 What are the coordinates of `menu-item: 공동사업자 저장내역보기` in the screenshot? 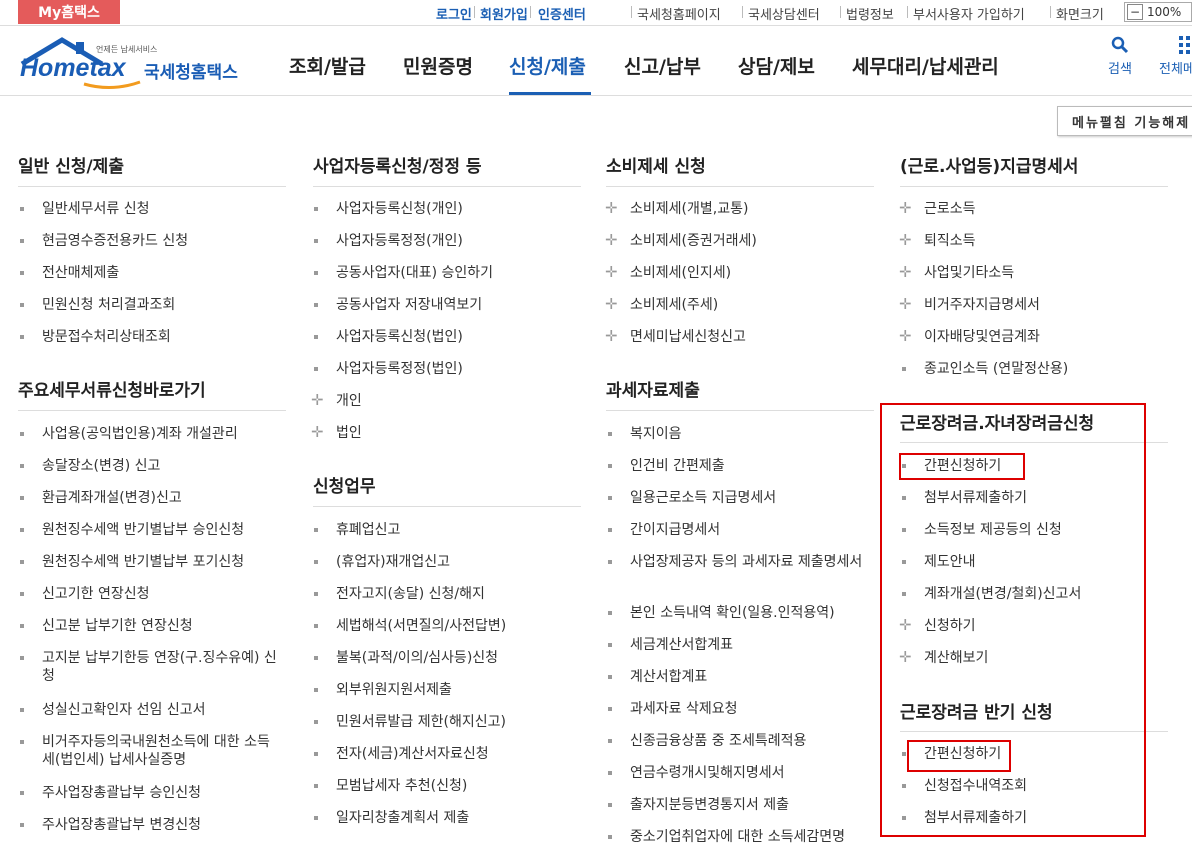 It's located at (398, 305).